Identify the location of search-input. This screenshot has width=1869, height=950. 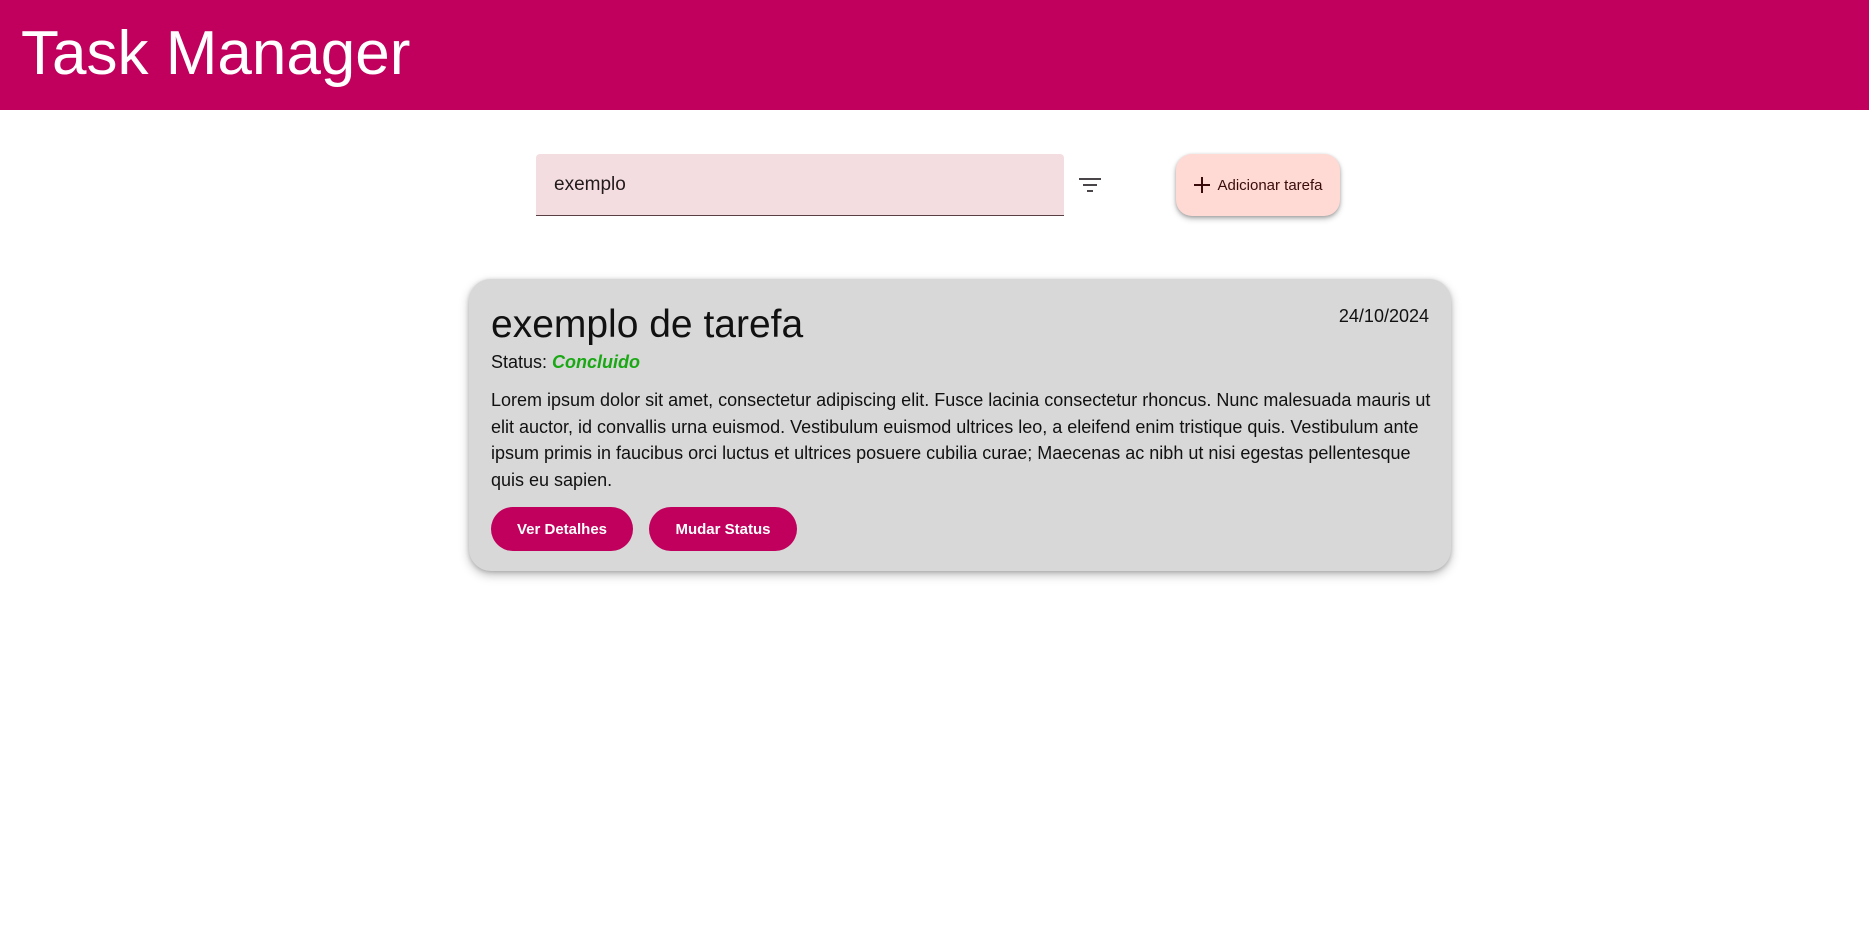
(799, 184).